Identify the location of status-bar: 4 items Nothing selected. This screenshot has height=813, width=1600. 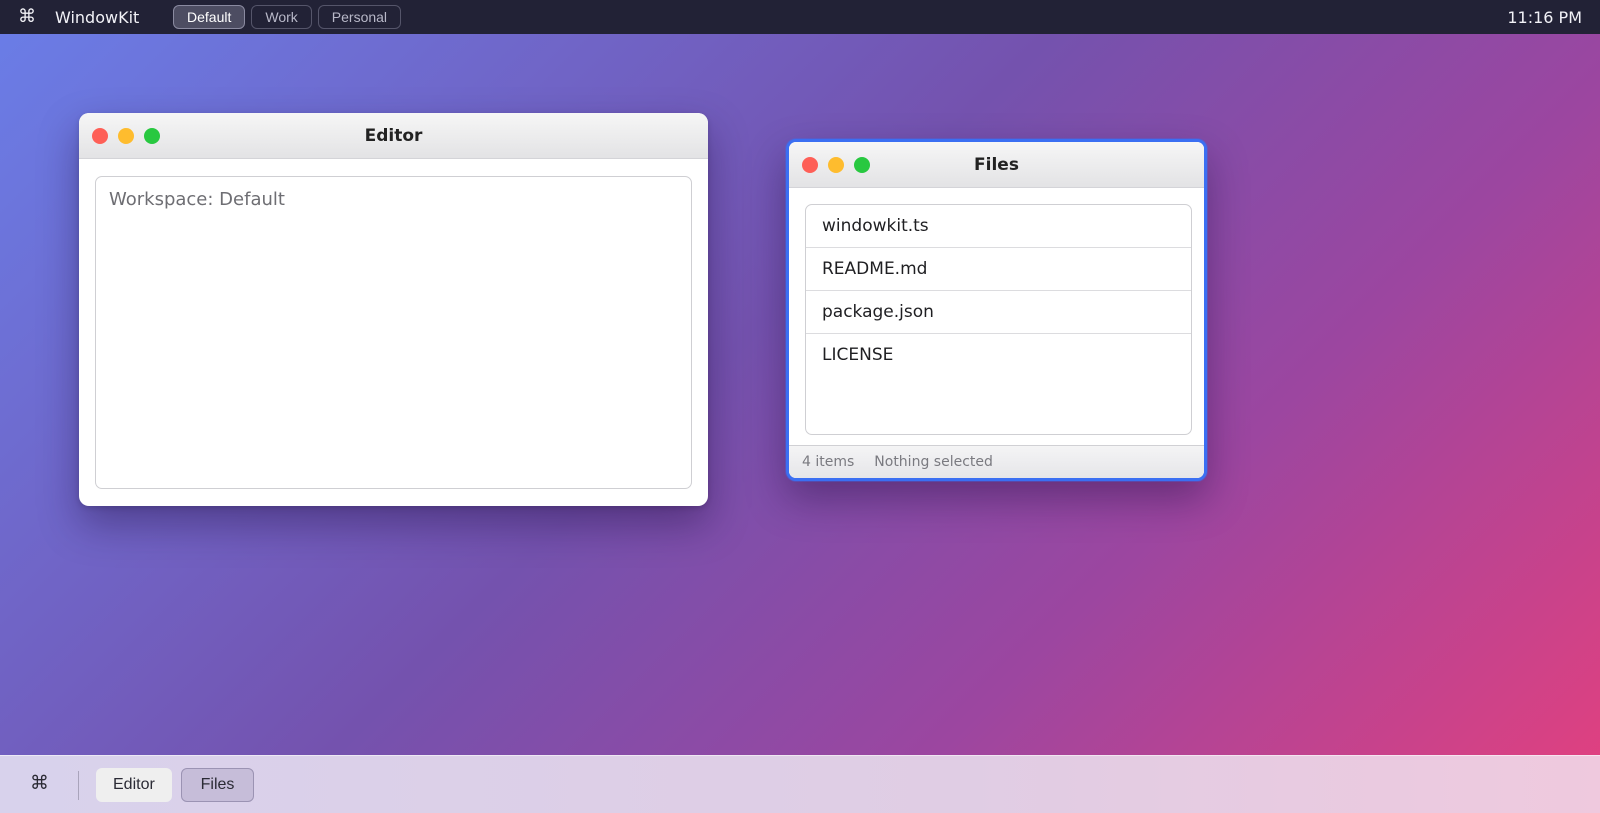
(996, 461).